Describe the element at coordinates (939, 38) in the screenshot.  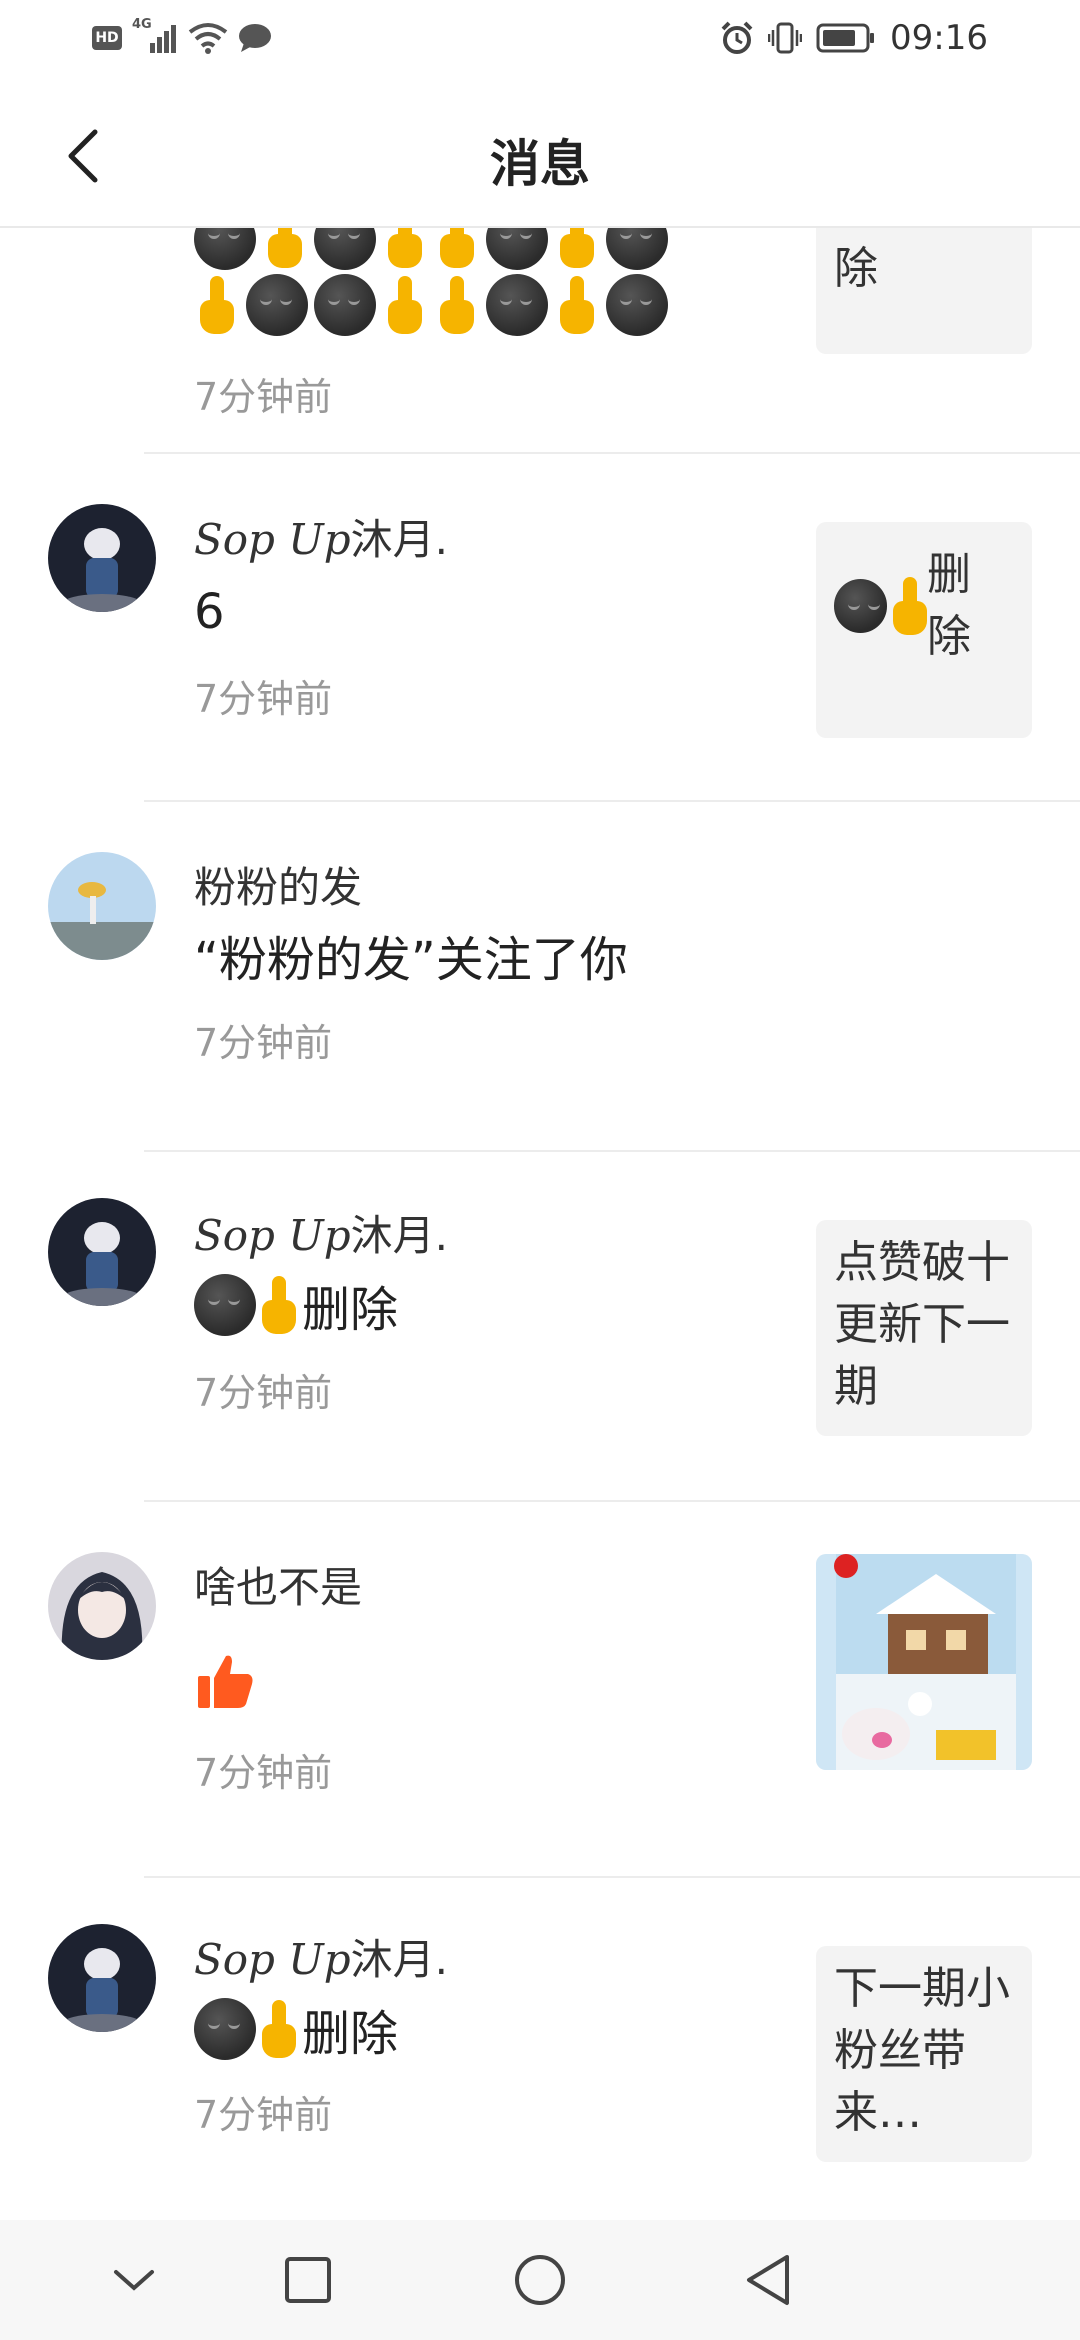
I see `clock-time: 09:16` at that location.